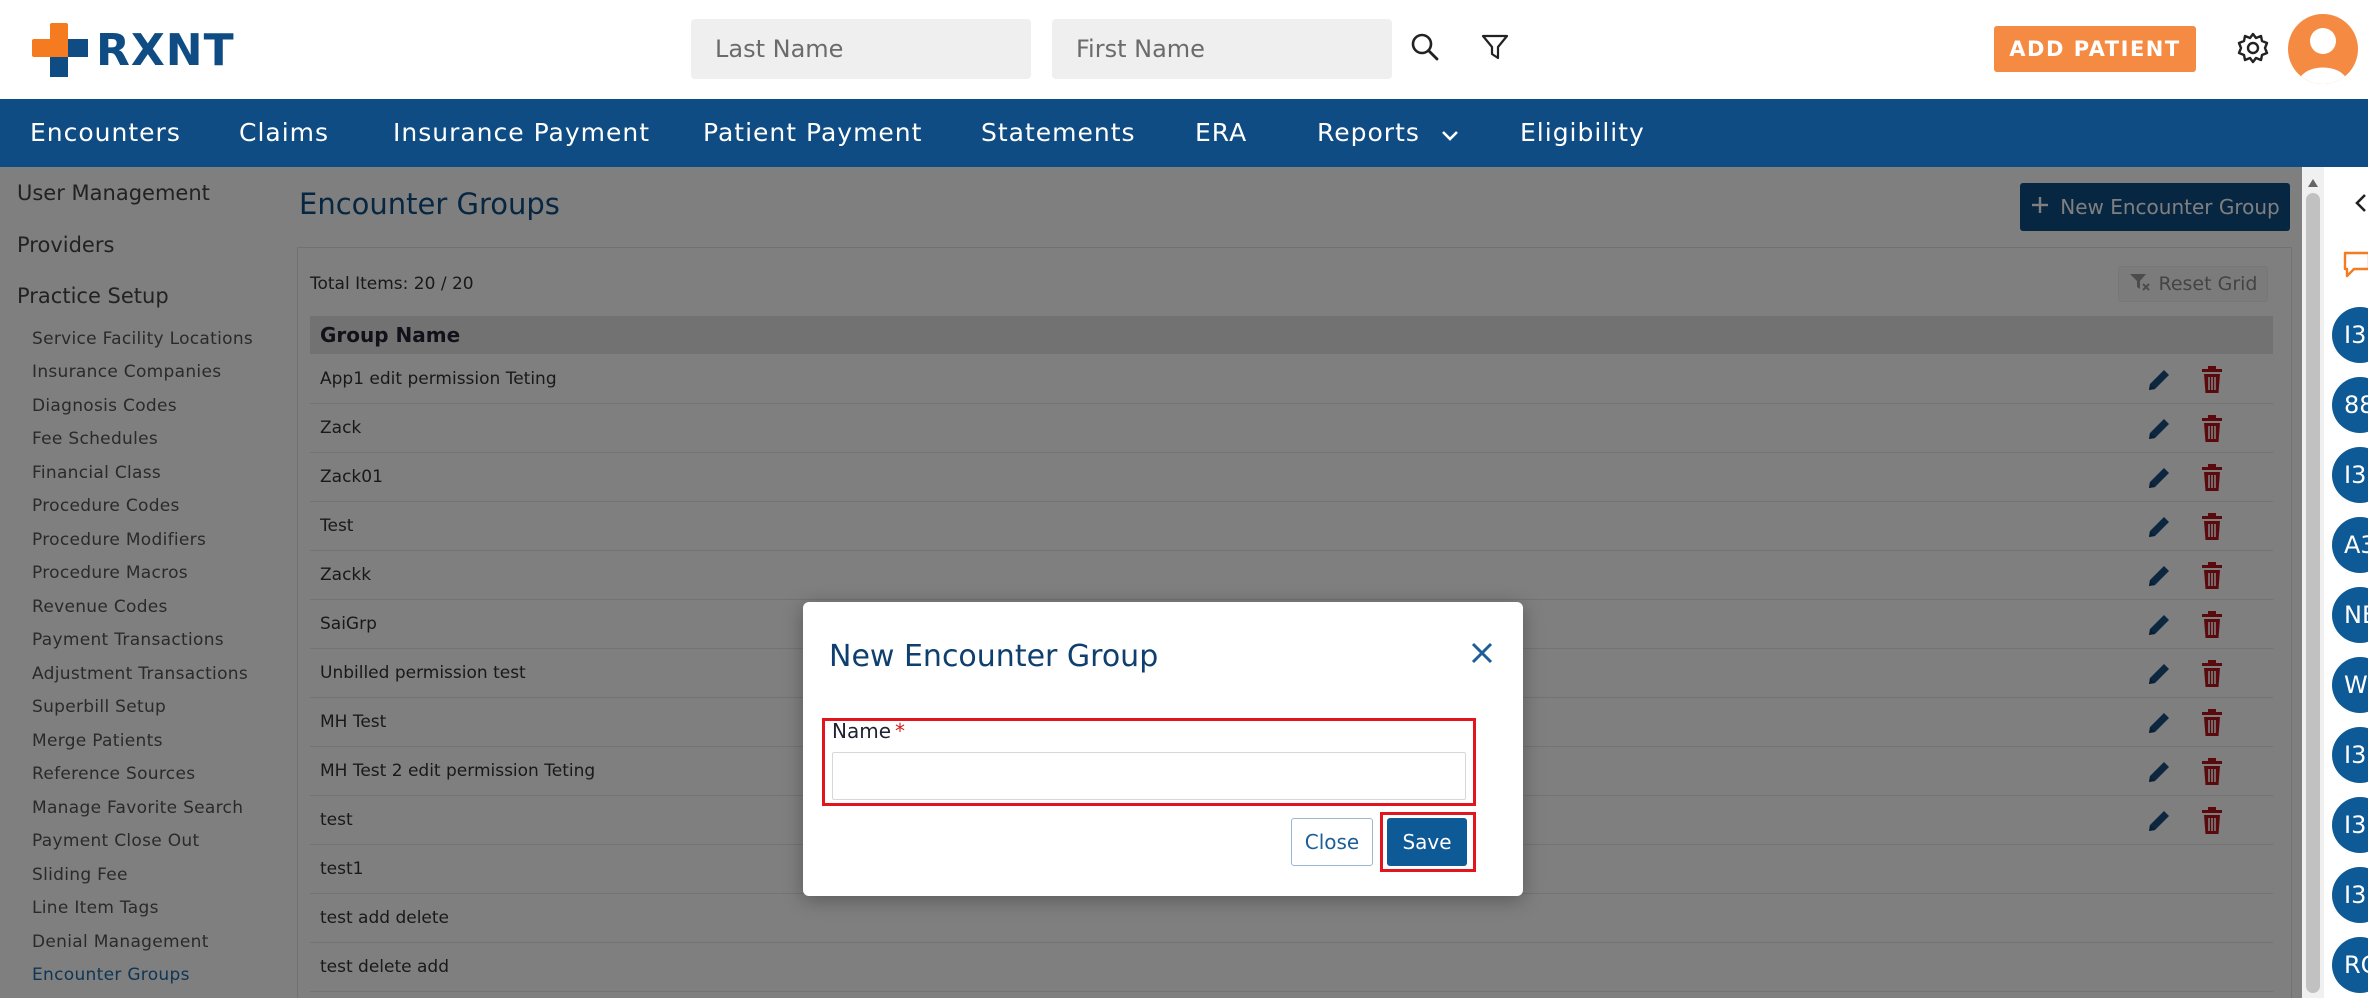 The height and width of the screenshot is (998, 2368). I want to click on nav-eligibility: Eligibility, so click(1582, 133).